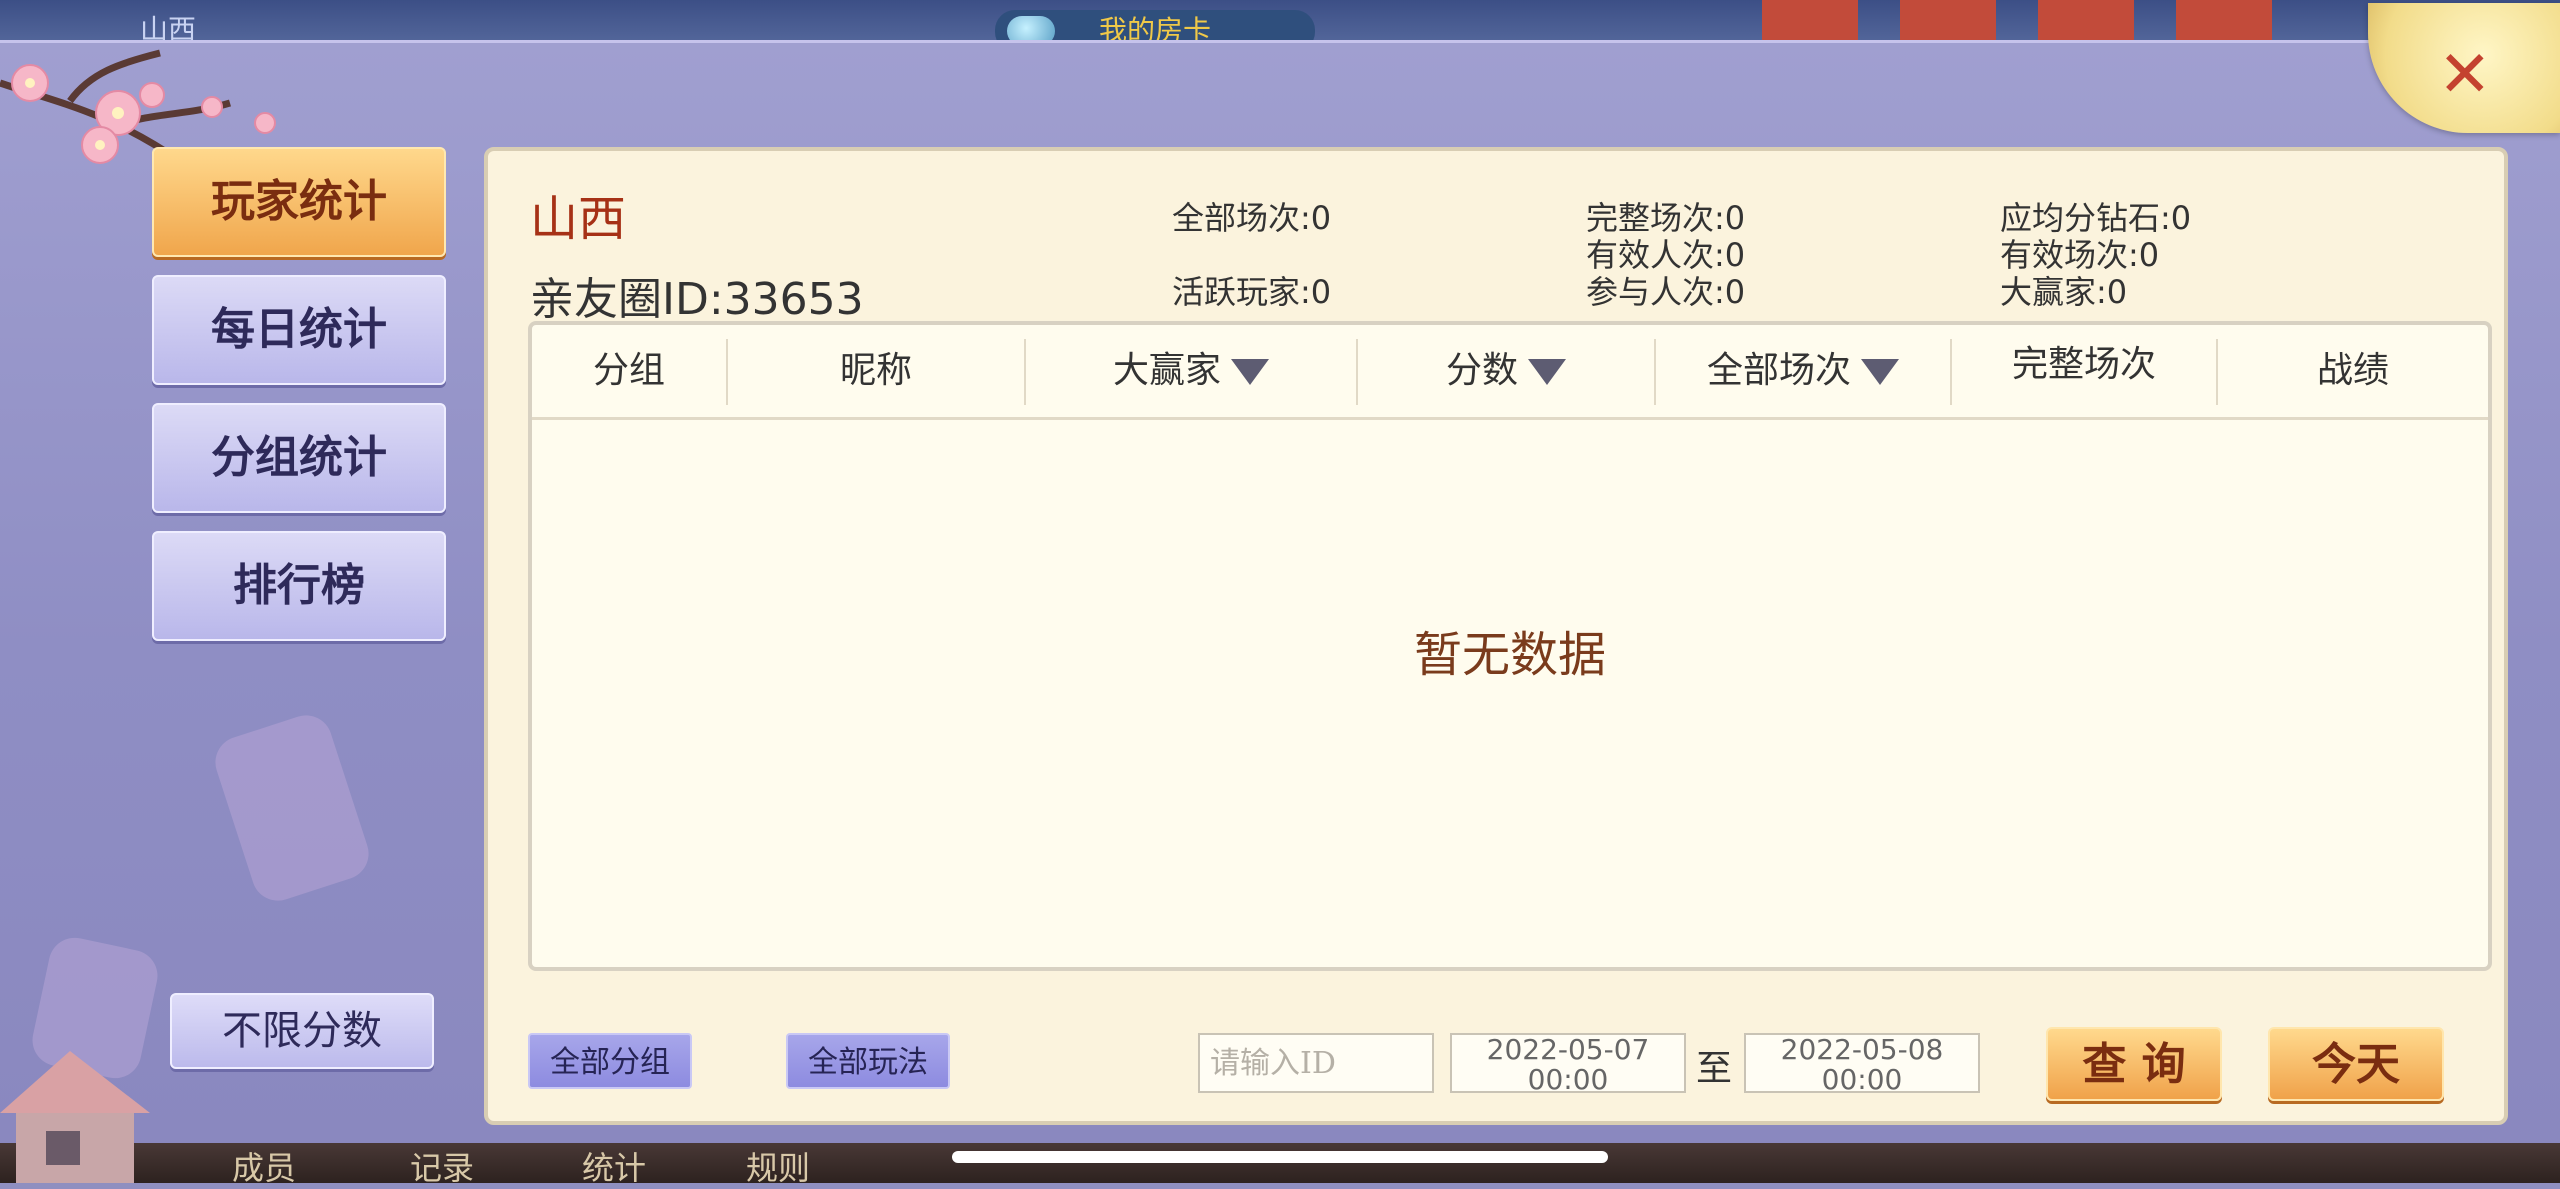 Image resolution: width=2560 pixels, height=1189 pixels. Describe the element at coordinates (1252, 218) in the screenshot. I see `stat-total-games: 全部场次:0` at that location.